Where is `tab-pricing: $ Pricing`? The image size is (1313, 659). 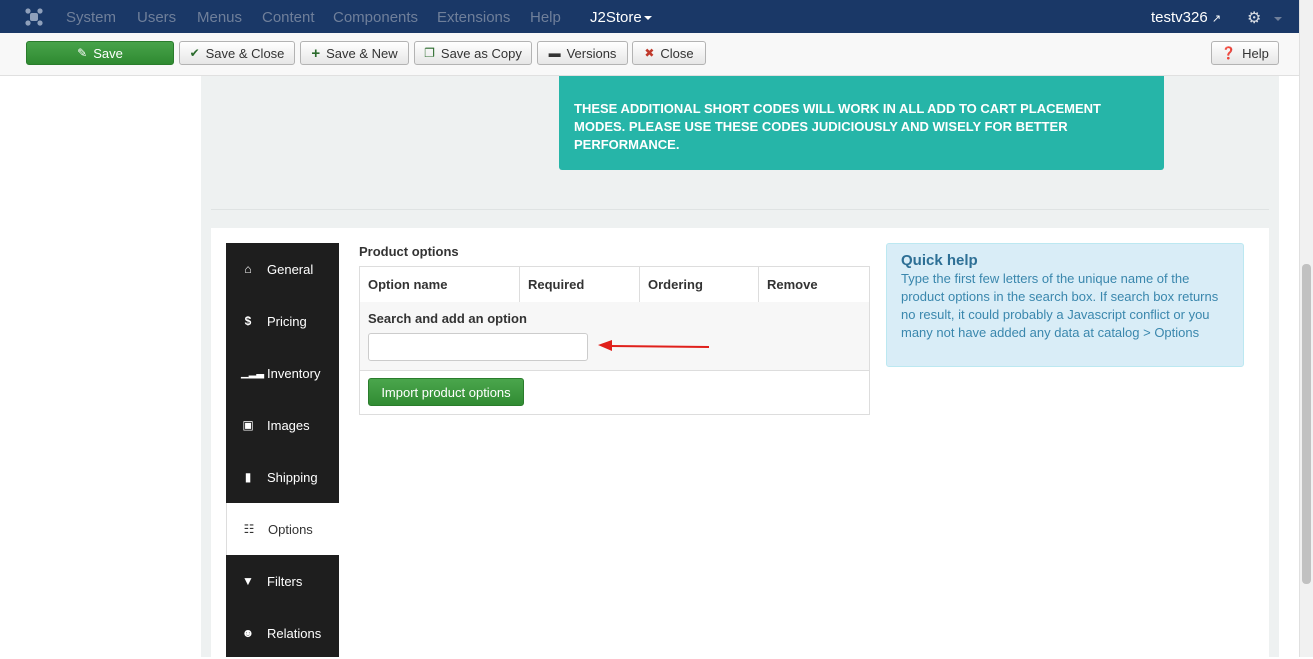 tab-pricing: $ Pricing is located at coordinates (282, 321).